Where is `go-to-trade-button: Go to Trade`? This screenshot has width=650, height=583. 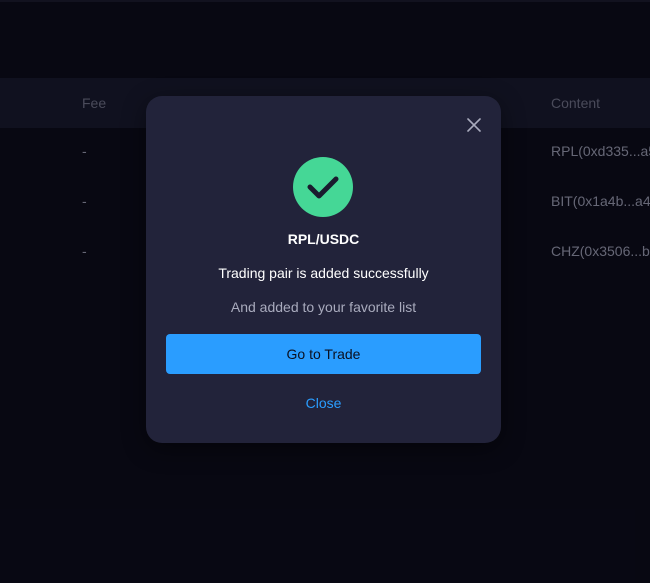 go-to-trade-button: Go to Trade is located at coordinates (323, 354).